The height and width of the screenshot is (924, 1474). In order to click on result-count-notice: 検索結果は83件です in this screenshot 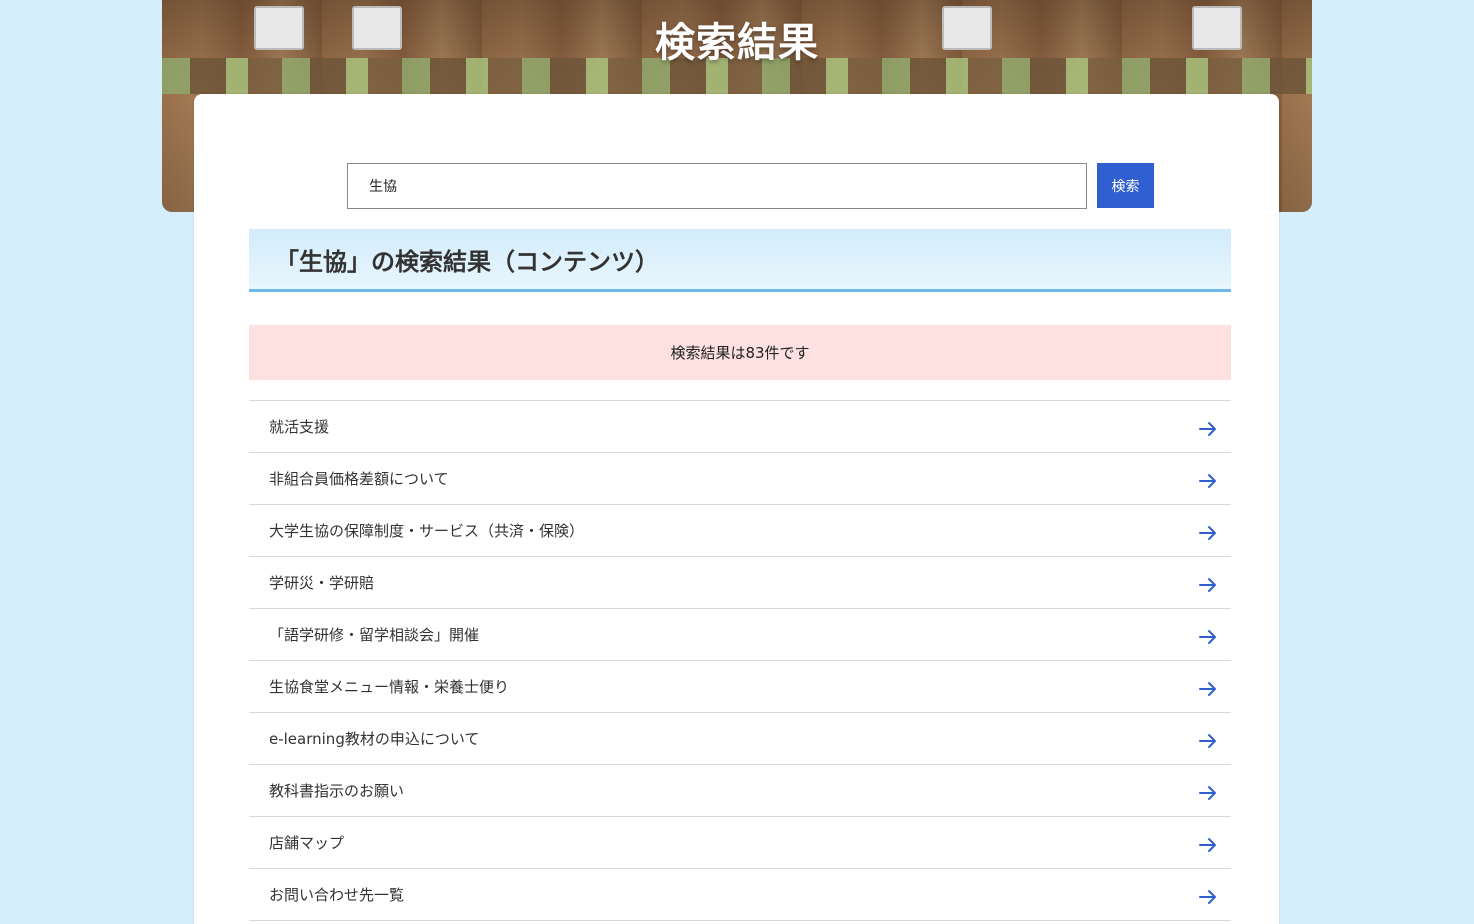, I will do `click(740, 352)`.